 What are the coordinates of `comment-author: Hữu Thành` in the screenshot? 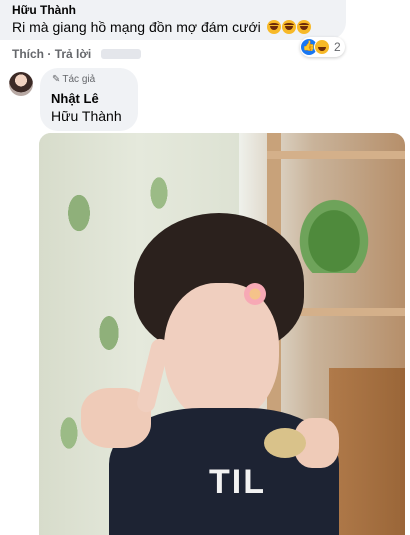 It's located at (44, 10).